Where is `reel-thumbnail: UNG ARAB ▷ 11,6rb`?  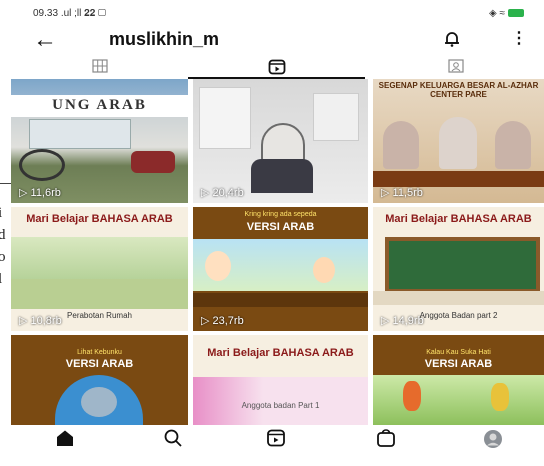 reel-thumbnail: UNG ARAB ▷ 11,6rb is located at coordinates (99, 141).